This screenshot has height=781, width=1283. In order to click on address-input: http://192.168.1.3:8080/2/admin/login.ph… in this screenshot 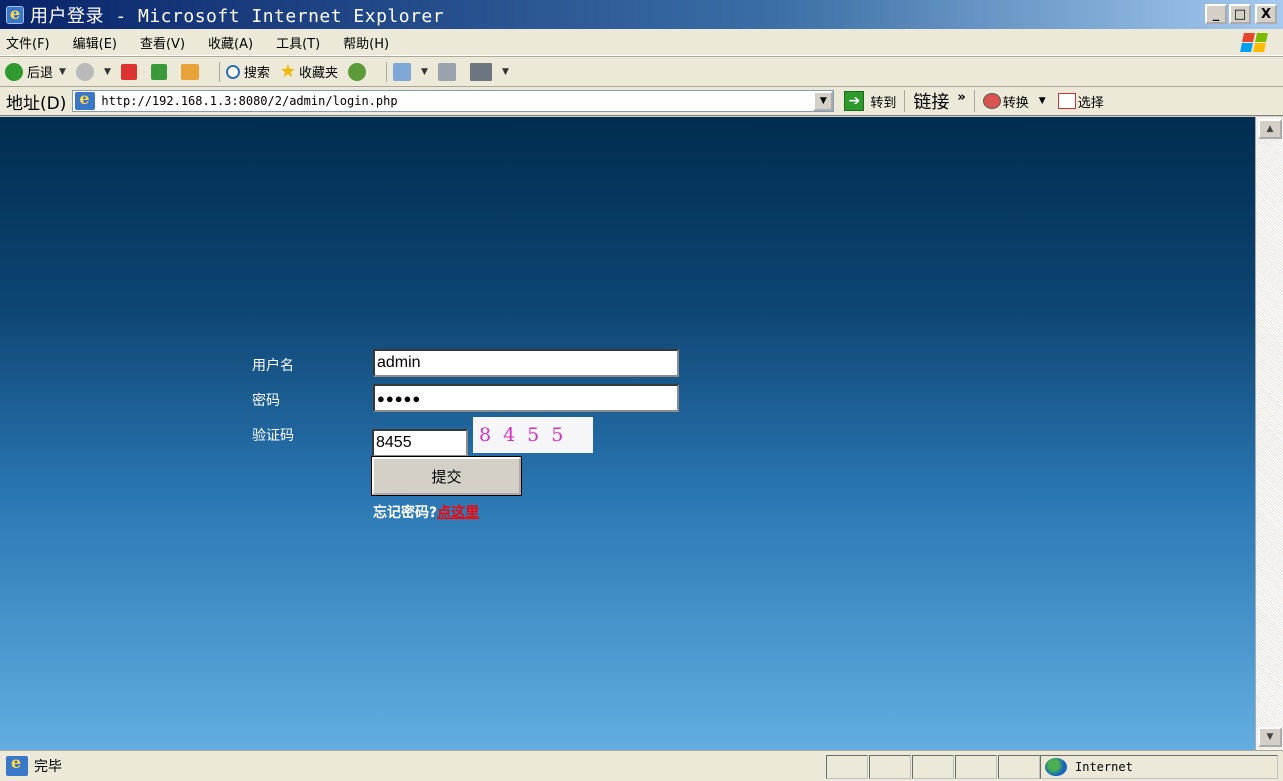, I will do `click(453, 100)`.